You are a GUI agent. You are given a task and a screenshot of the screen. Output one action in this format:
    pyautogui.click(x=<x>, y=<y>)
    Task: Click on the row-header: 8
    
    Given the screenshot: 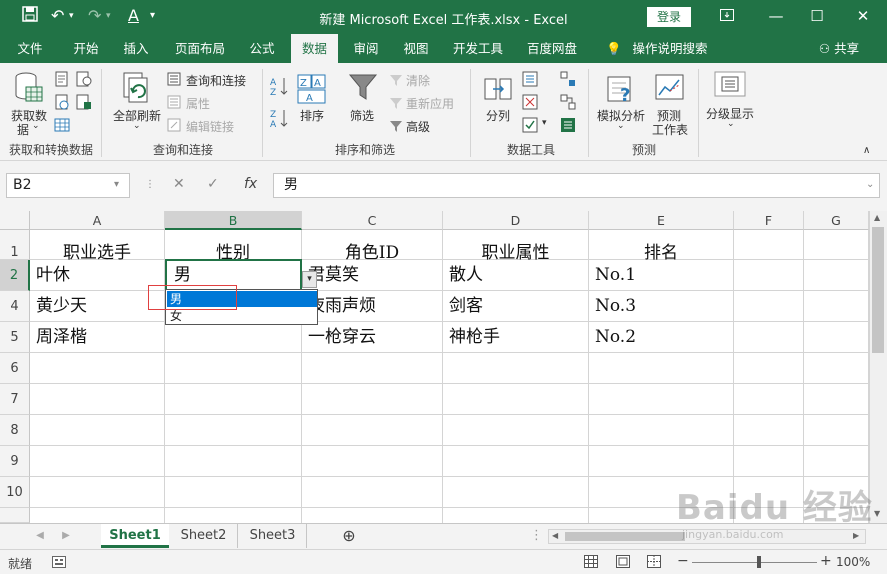 What is the action you would take?
    pyautogui.click(x=15, y=430)
    